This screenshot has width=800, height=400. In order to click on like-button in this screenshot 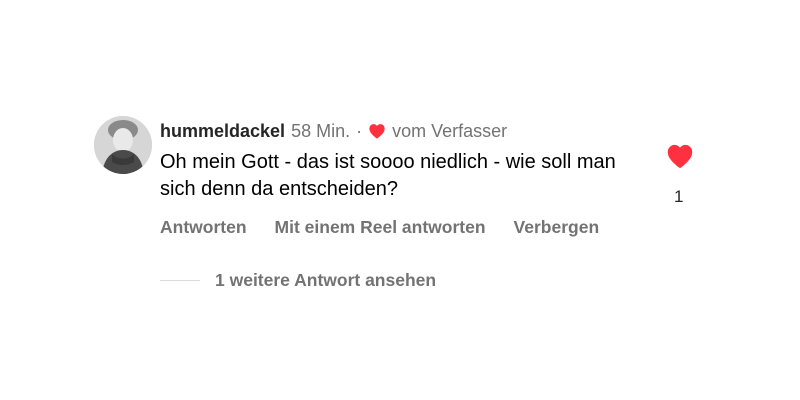, I will do `click(680, 156)`.